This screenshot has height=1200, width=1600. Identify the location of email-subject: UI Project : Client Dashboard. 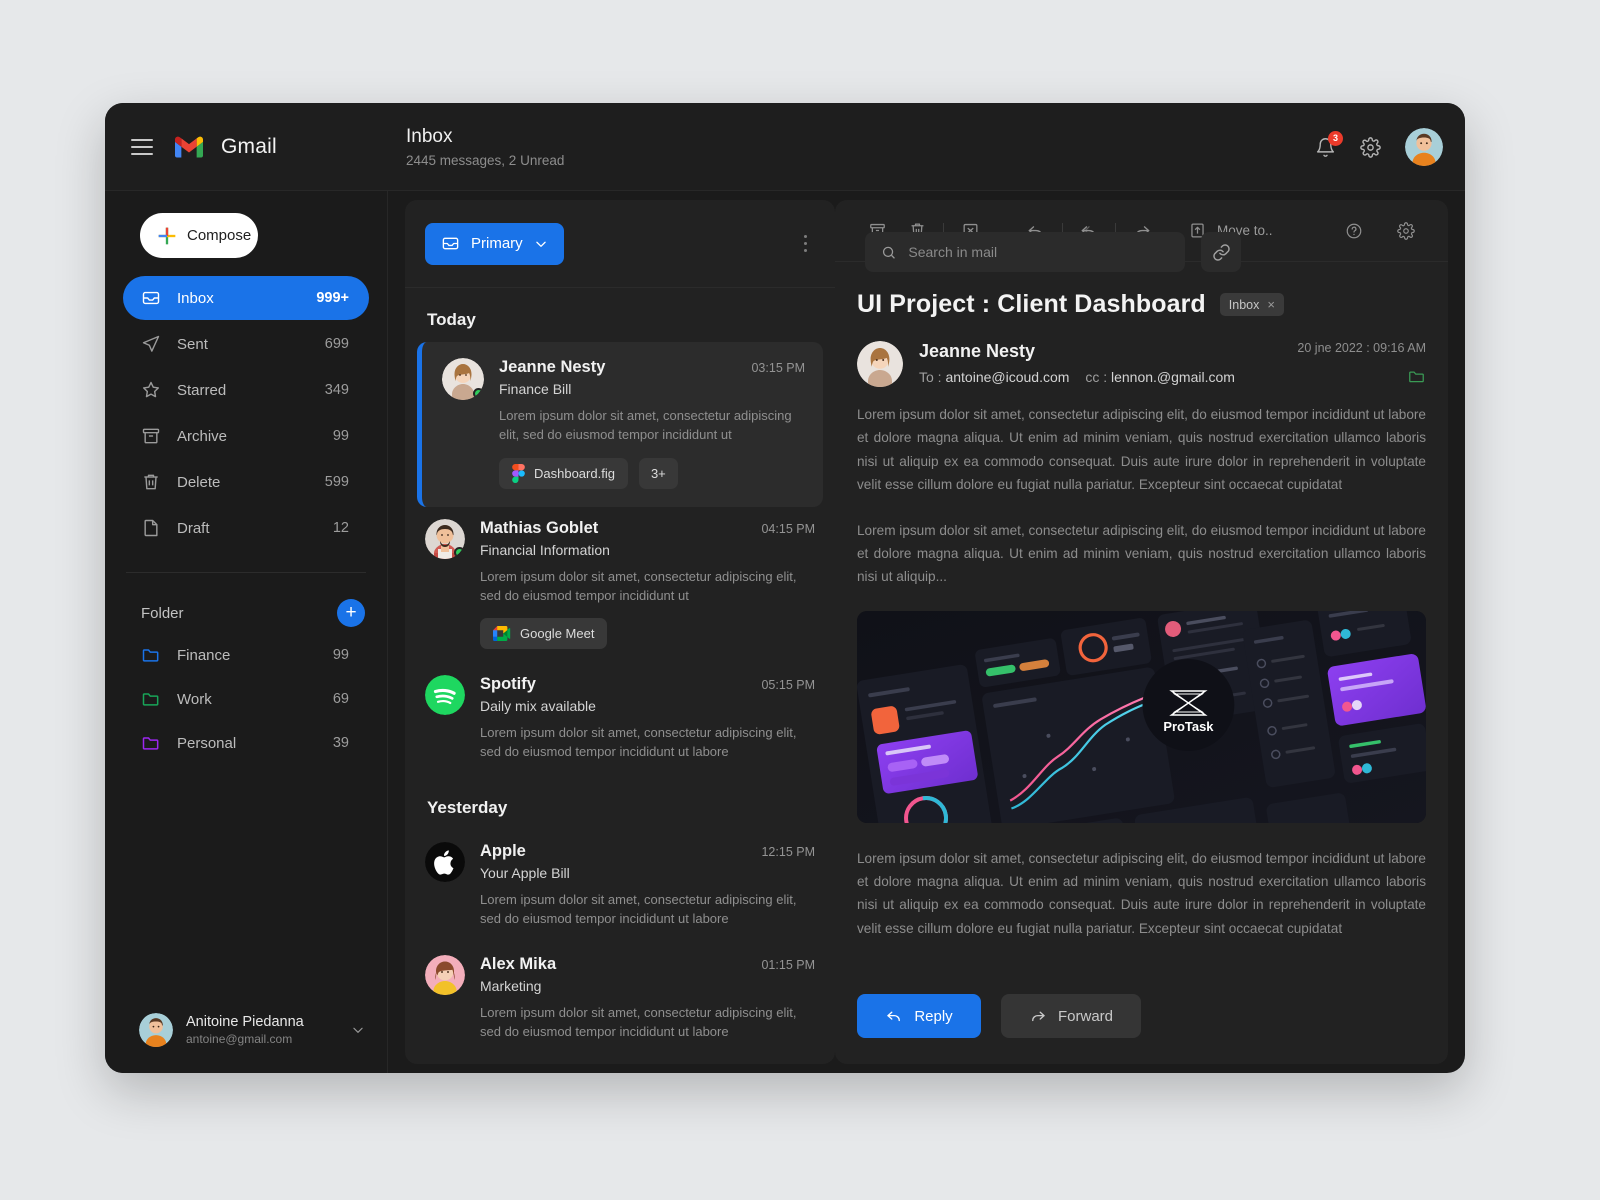
(1031, 304).